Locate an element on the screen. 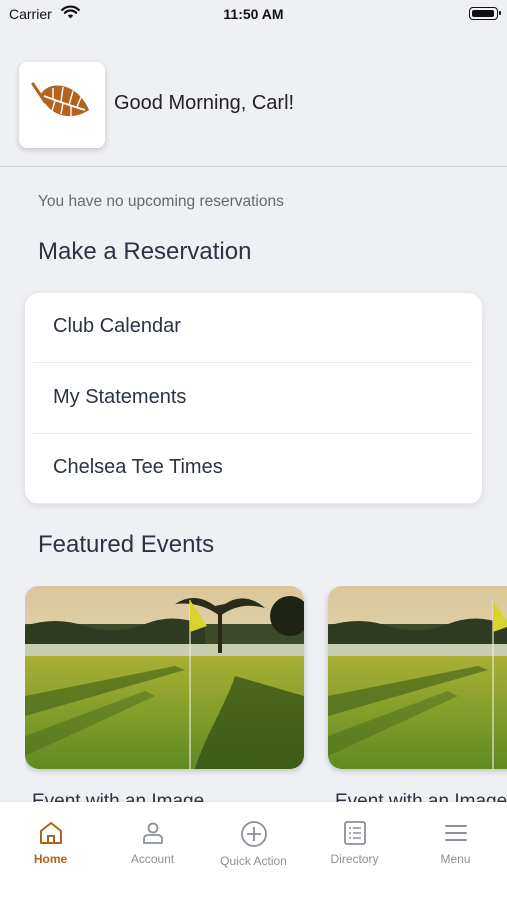  tab-quick-action: Quick Action is located at coordinates (253, 850).